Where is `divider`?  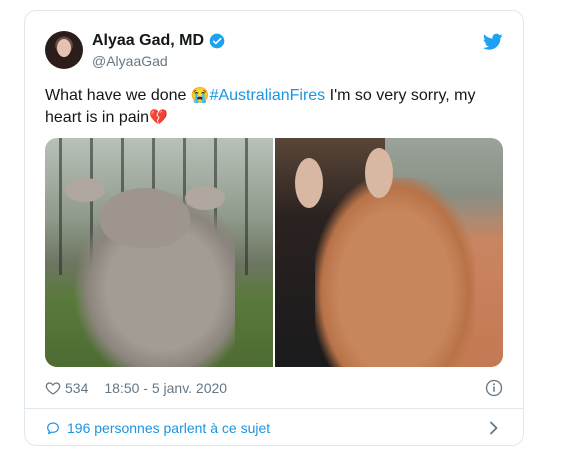 divider is located at coordinates (274, 408).